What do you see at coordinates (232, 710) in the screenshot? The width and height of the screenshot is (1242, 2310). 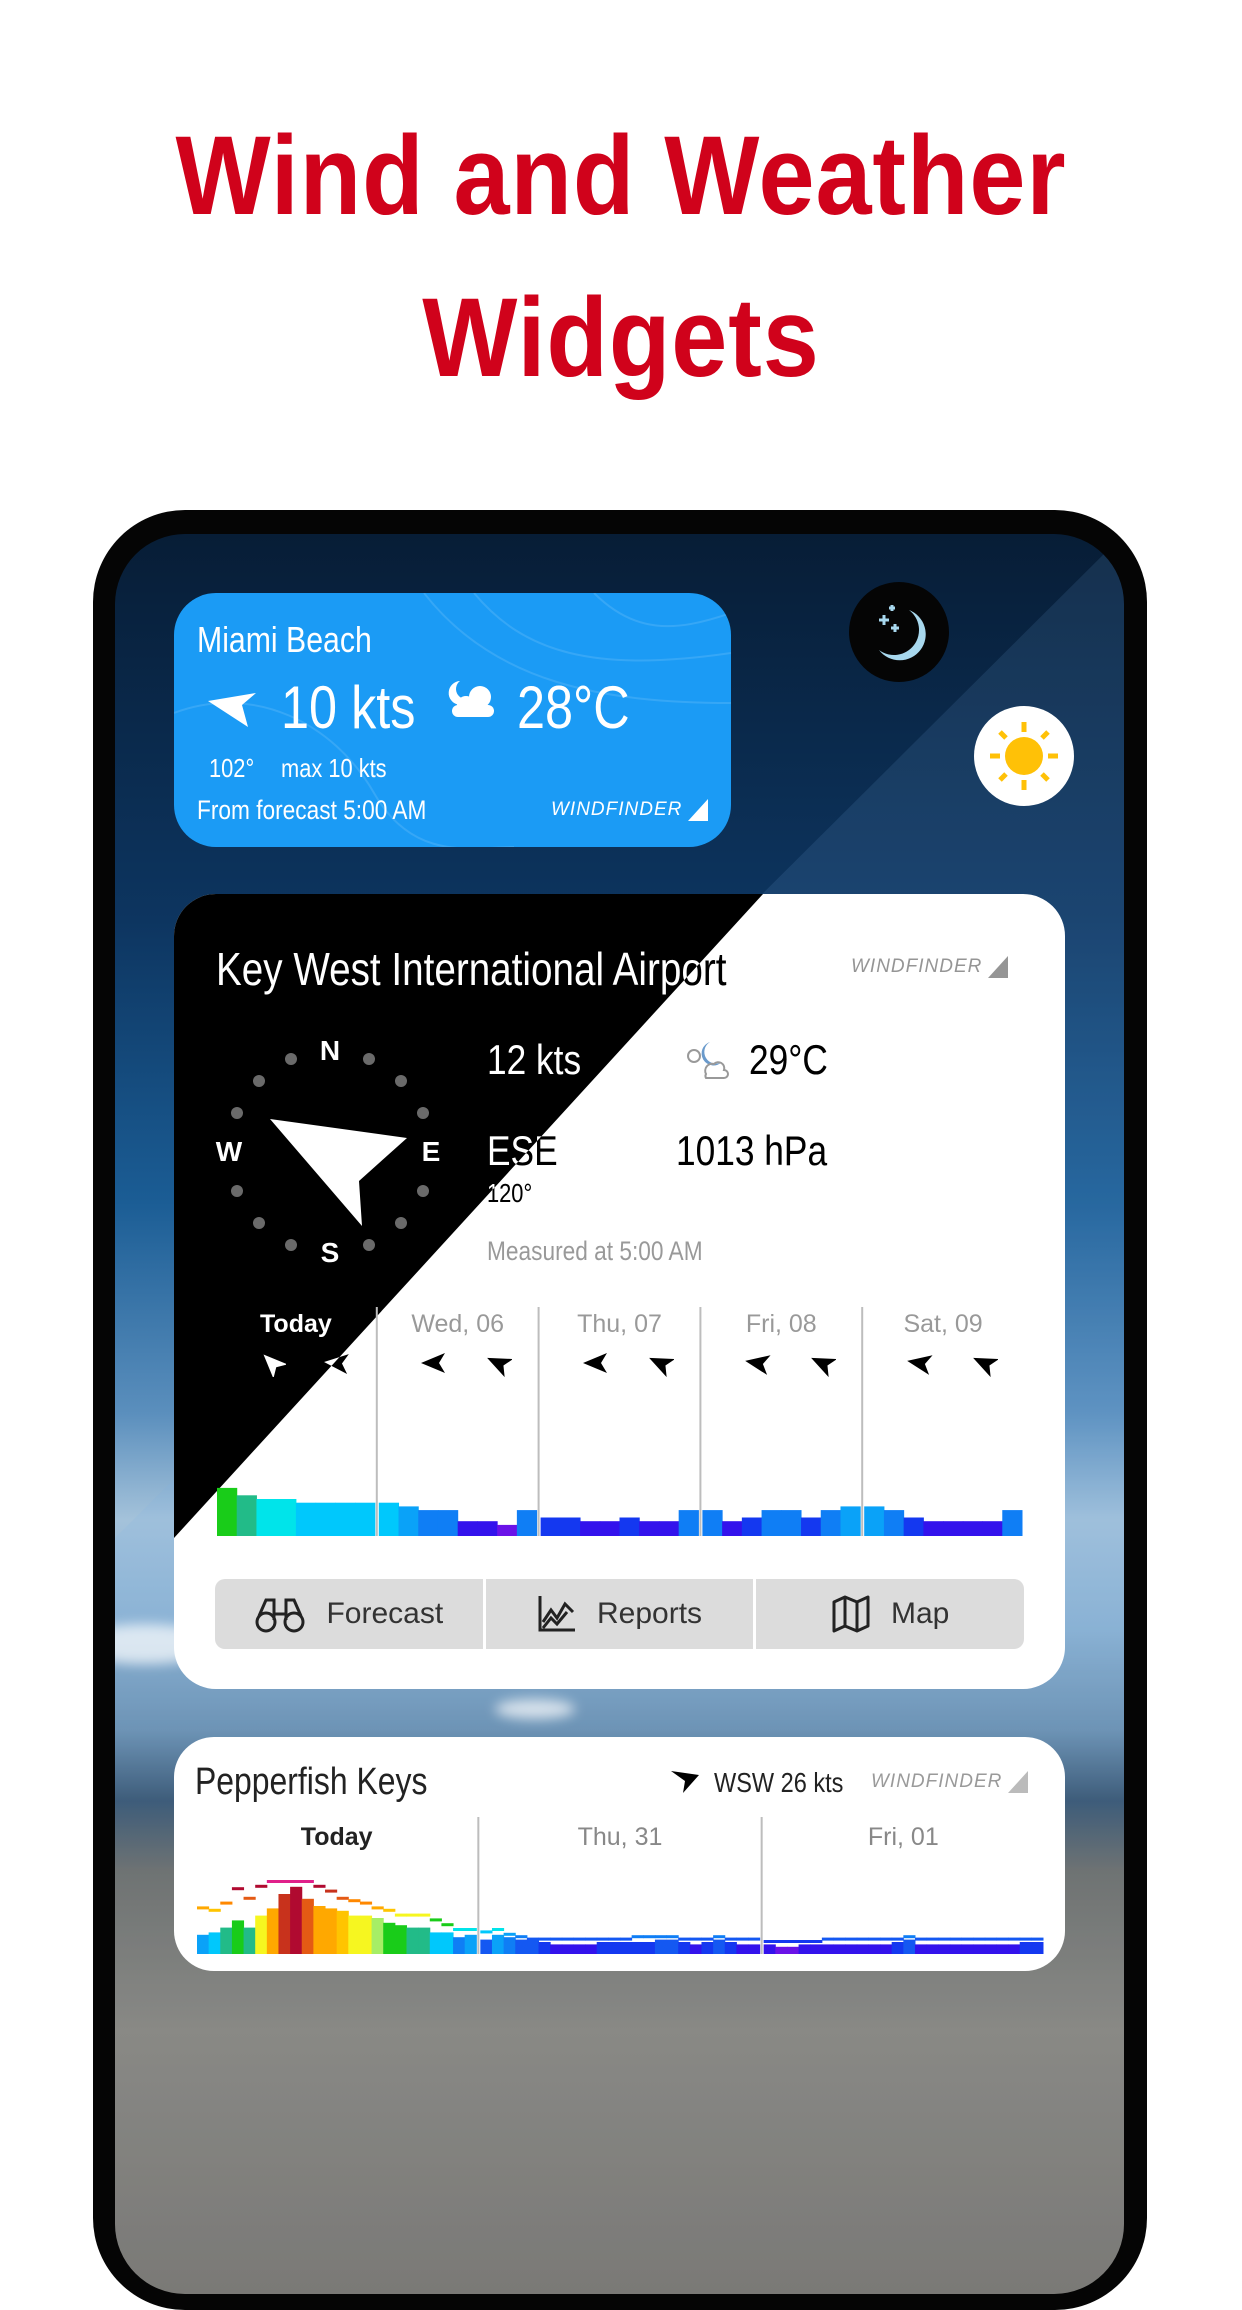 I see `wind-direction-arrow-icon` at bounding box center [232, 710].